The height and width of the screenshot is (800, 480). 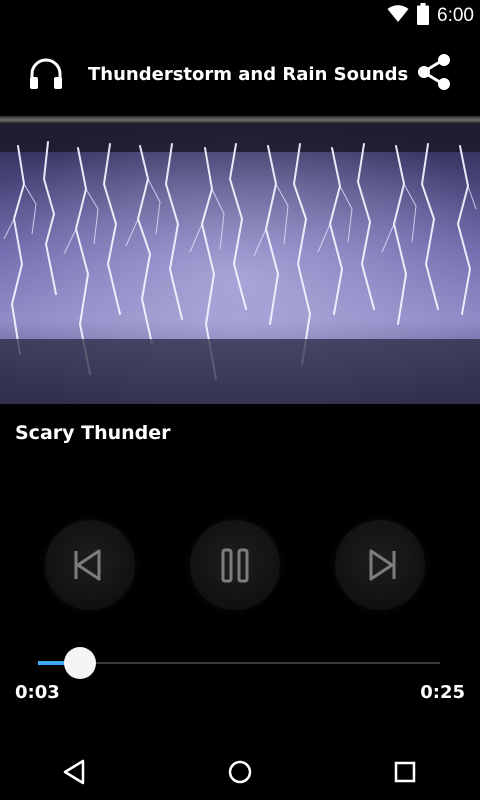 I want to click on status-bar: 6:00, so click(x=240, y=16).